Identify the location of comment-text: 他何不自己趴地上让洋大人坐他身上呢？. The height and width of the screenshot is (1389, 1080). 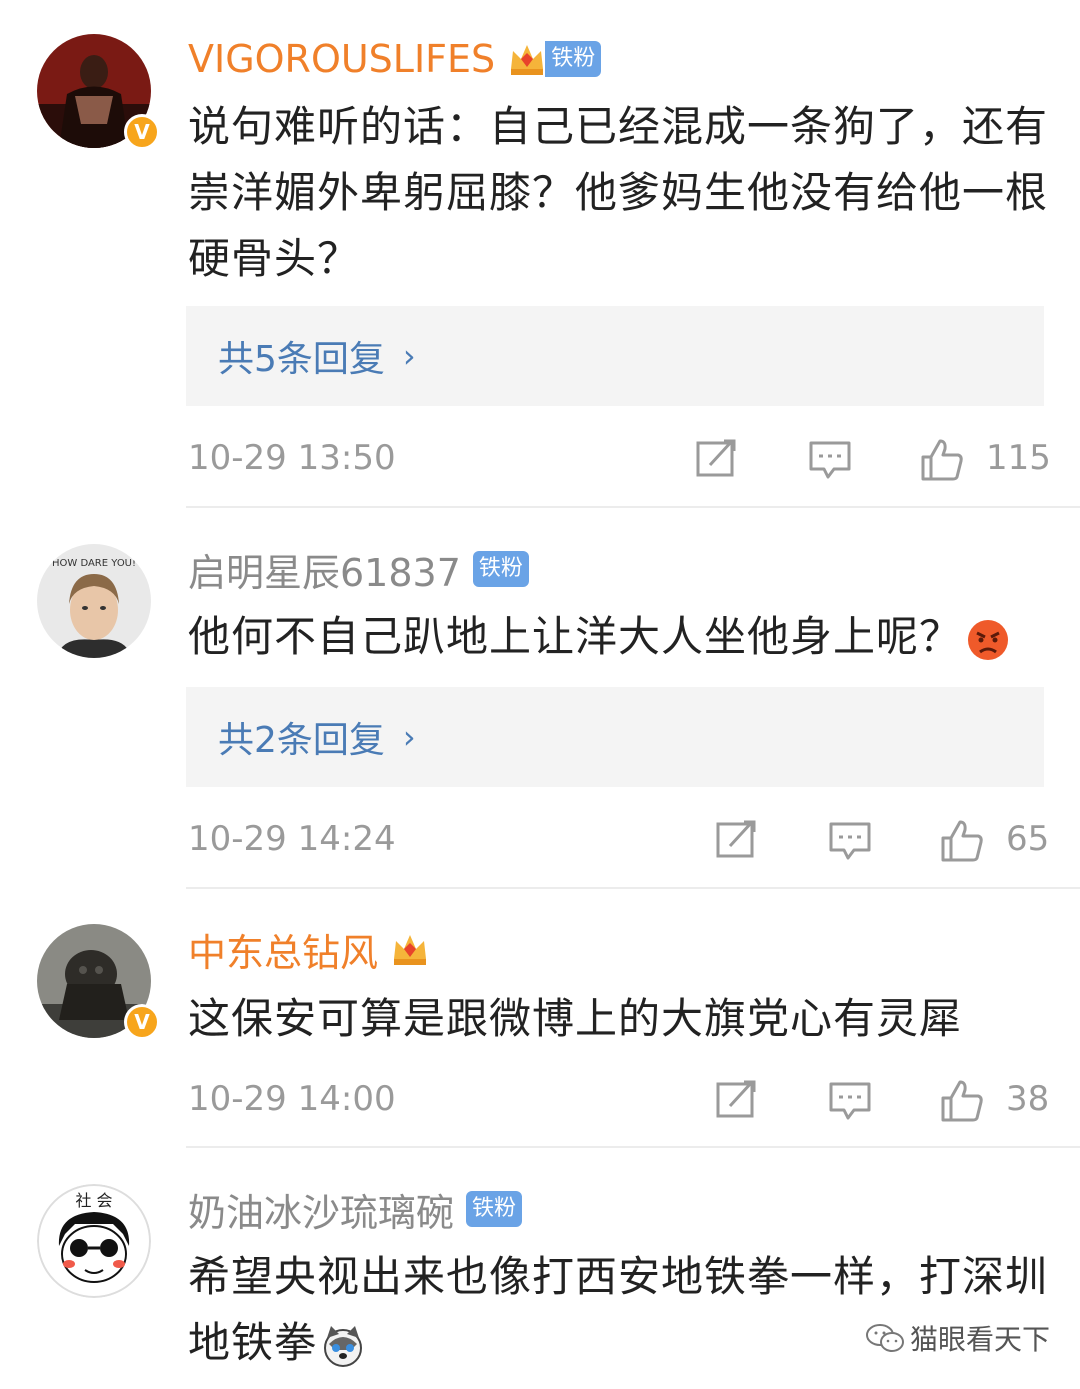
(618, 637).